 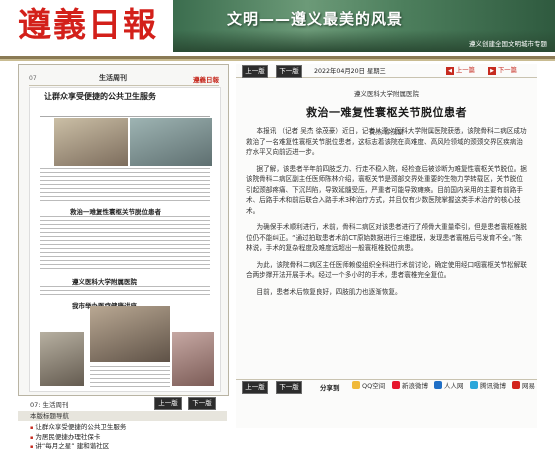 I want to click on banner: 文明——遵义最美的风景 遵义创建全国文明城市专题, so click(x=364, y=26).